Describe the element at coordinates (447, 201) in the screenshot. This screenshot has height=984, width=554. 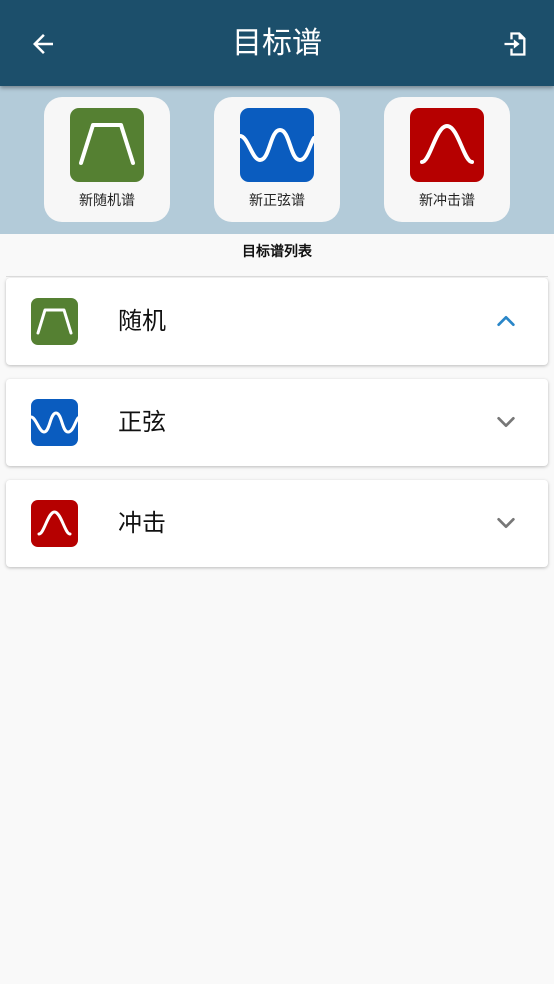
I see `new-shock-label: 新冲击谱` at that location.